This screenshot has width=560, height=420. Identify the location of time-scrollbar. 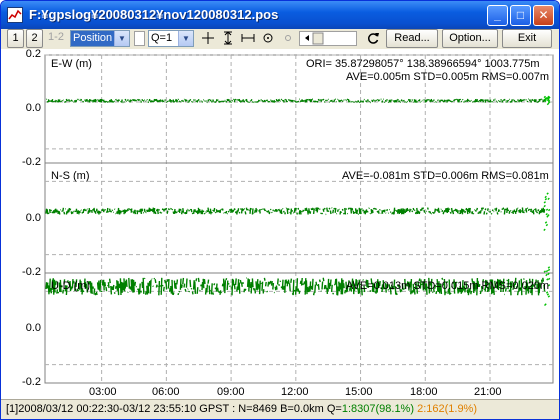
(328, 38).